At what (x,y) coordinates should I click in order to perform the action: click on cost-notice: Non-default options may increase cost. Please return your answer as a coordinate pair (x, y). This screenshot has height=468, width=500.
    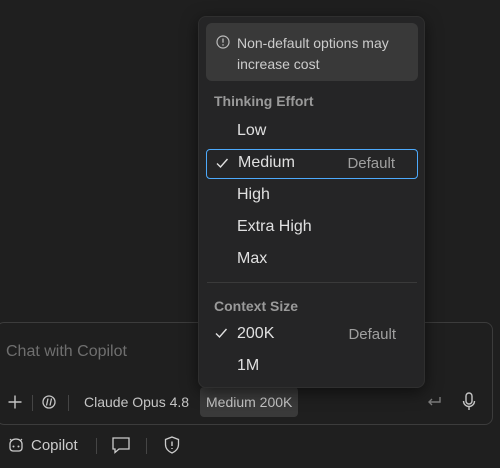
    Looking at the image, I should click on (312, 52).